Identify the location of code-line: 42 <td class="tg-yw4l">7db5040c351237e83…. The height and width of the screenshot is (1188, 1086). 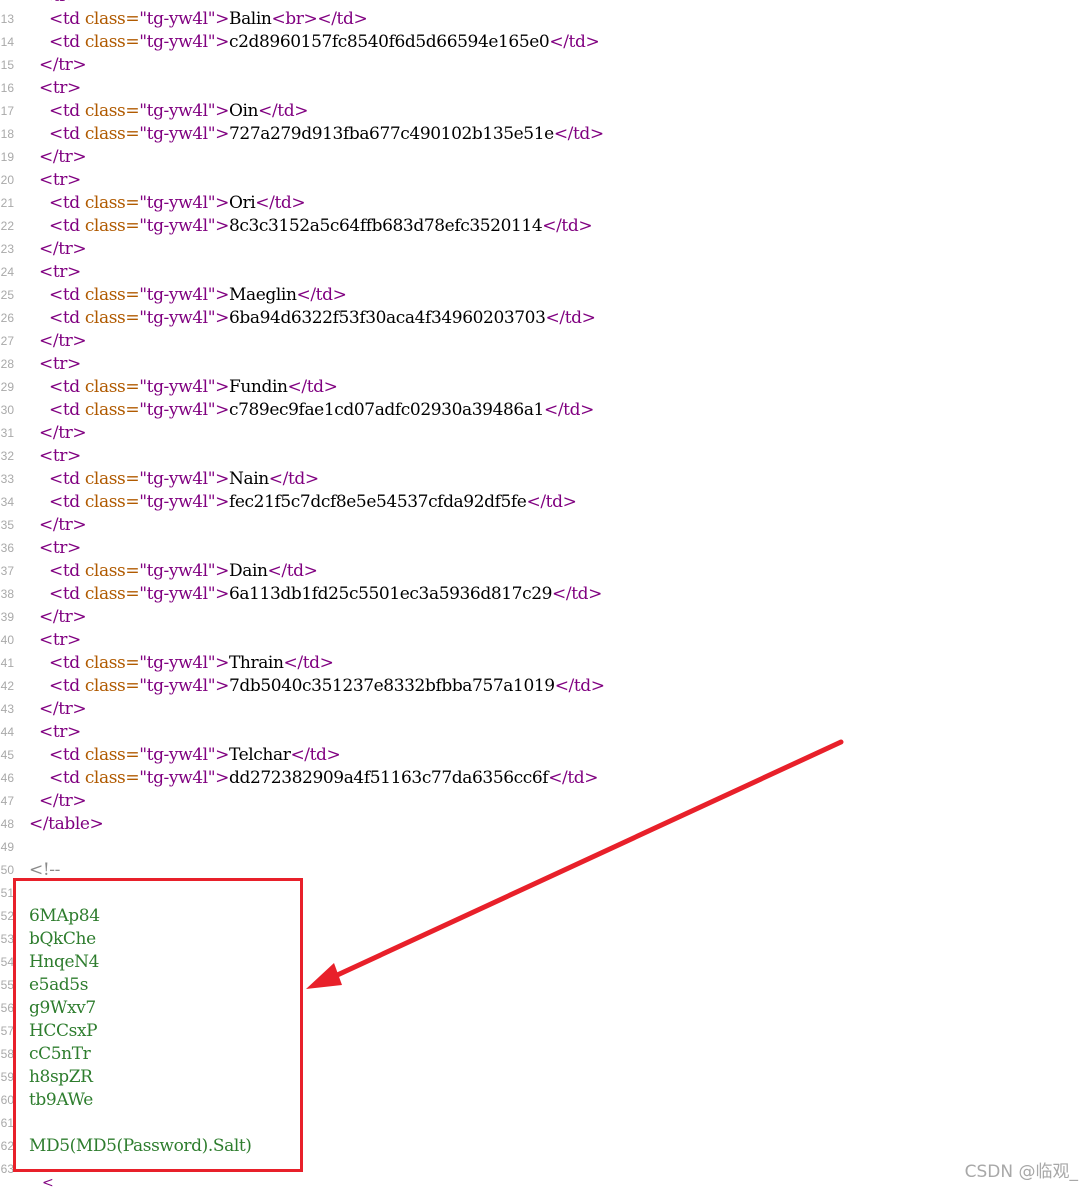
(543, 686).